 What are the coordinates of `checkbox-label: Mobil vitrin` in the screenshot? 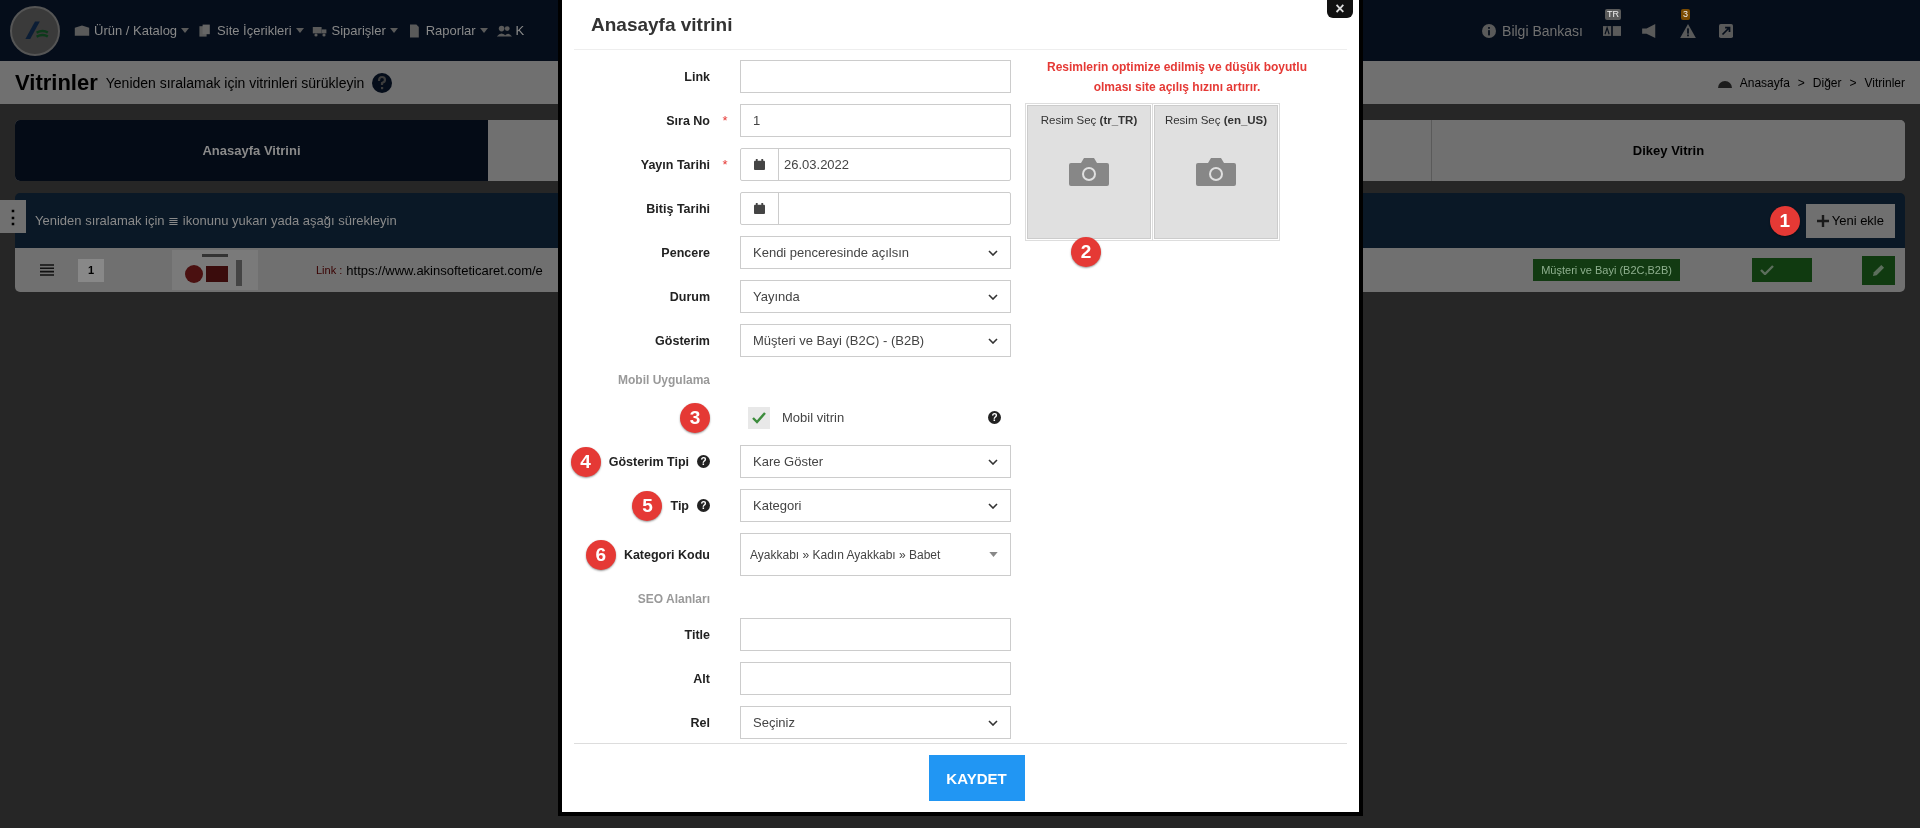 It's located at (813, 417).